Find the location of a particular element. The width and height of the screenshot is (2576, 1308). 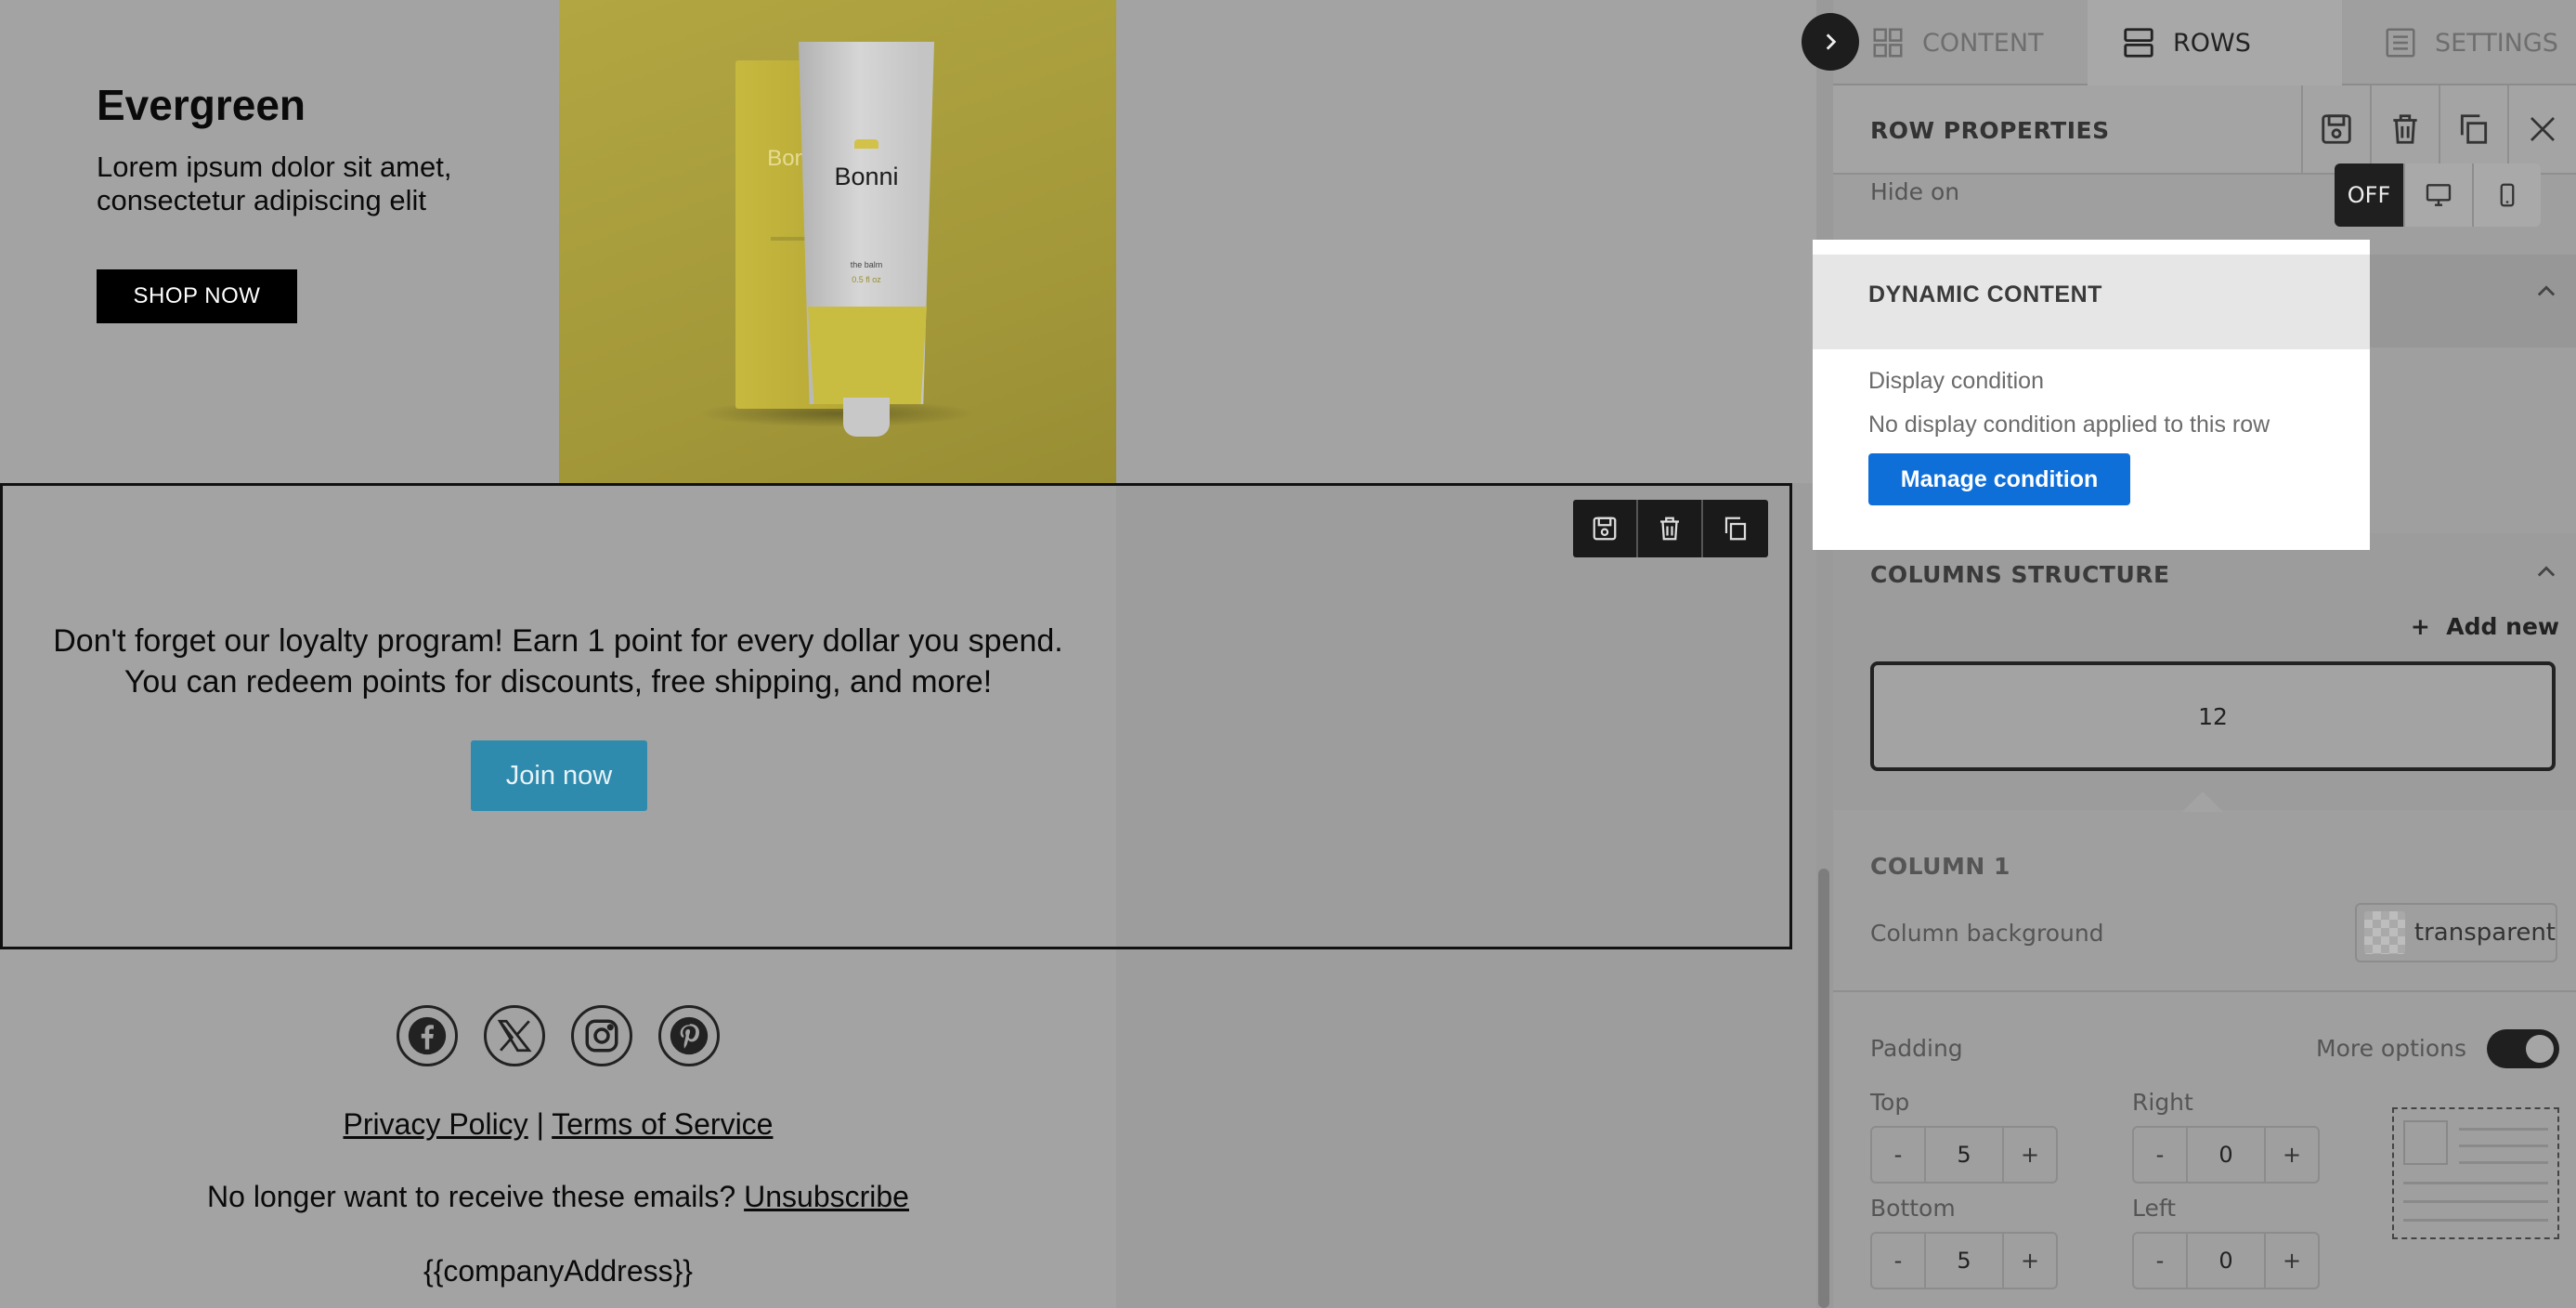

grid-icon is located at coordinates (1888, 43).